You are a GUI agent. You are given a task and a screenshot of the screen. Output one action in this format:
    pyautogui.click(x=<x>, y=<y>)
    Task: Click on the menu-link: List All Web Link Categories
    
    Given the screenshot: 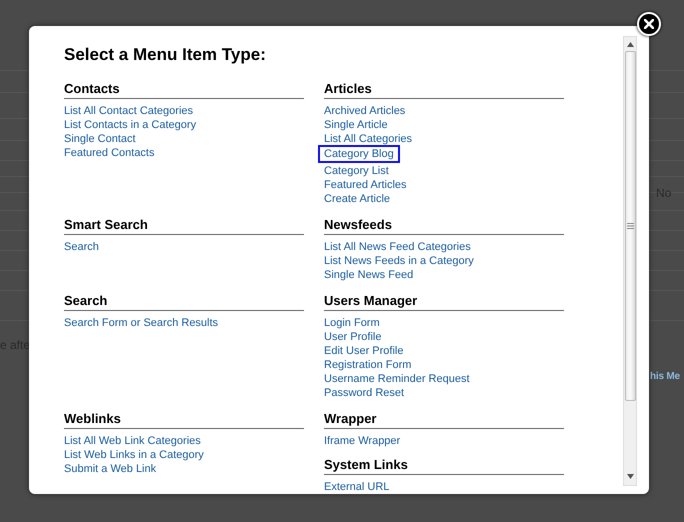 What is the action you would take?
    pyautogui.click(x=132, y=441)
    